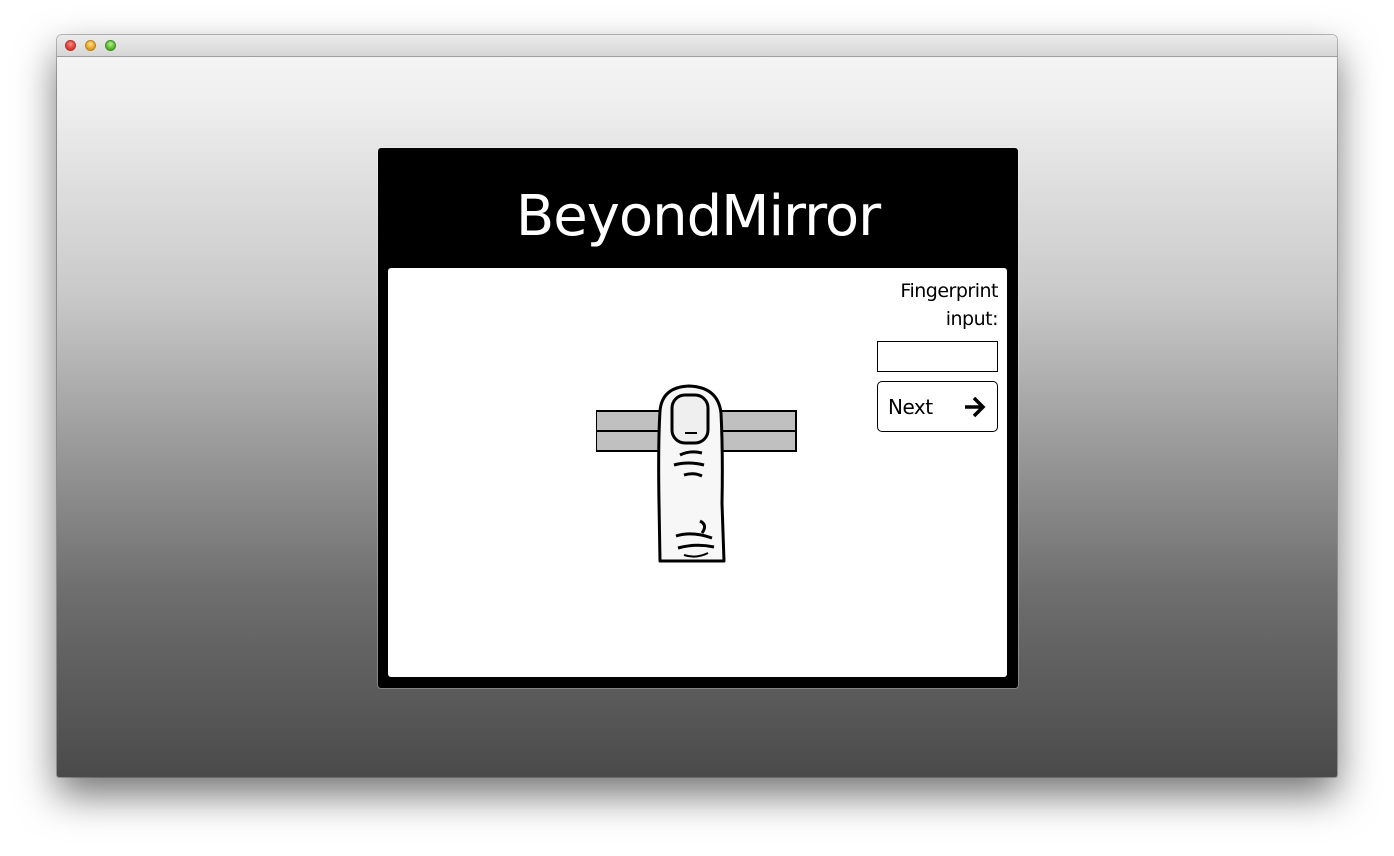 Image resolution: width=1394 pixels, height=856 pixels. I want to click on close-window-button, so click(70, 45).